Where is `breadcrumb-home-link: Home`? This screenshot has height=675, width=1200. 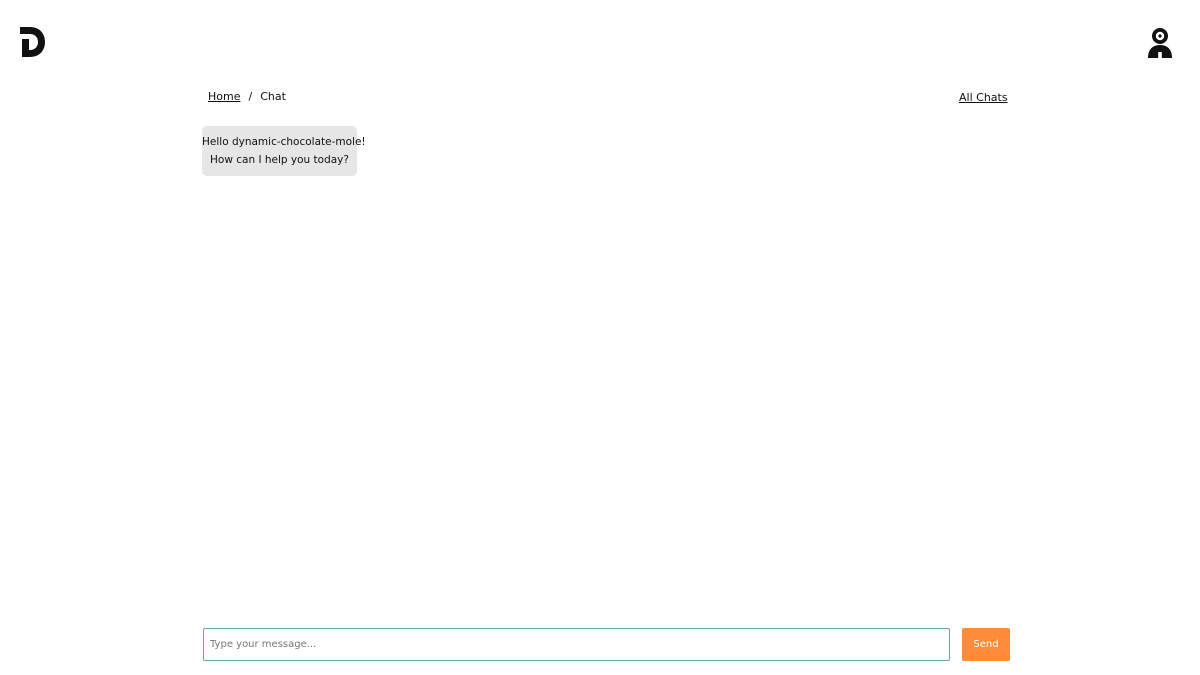 breadcrumb-home-link: Home is located at coordinates (224, 96).